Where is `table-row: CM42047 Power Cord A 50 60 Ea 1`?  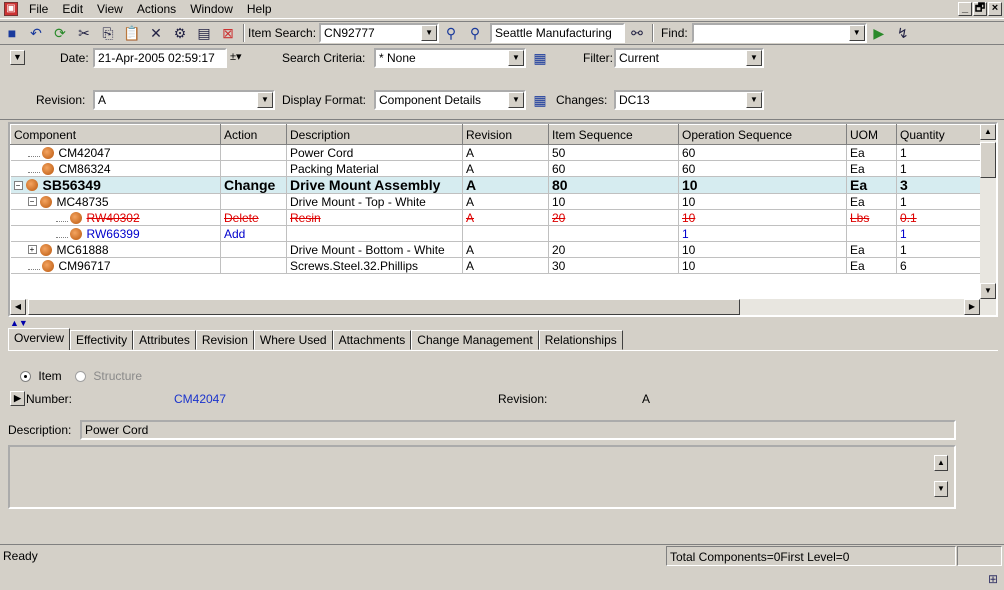 table-row: CM42047 Power Cord A 50 60 Ea 1 is located at coordinates (495, 152).